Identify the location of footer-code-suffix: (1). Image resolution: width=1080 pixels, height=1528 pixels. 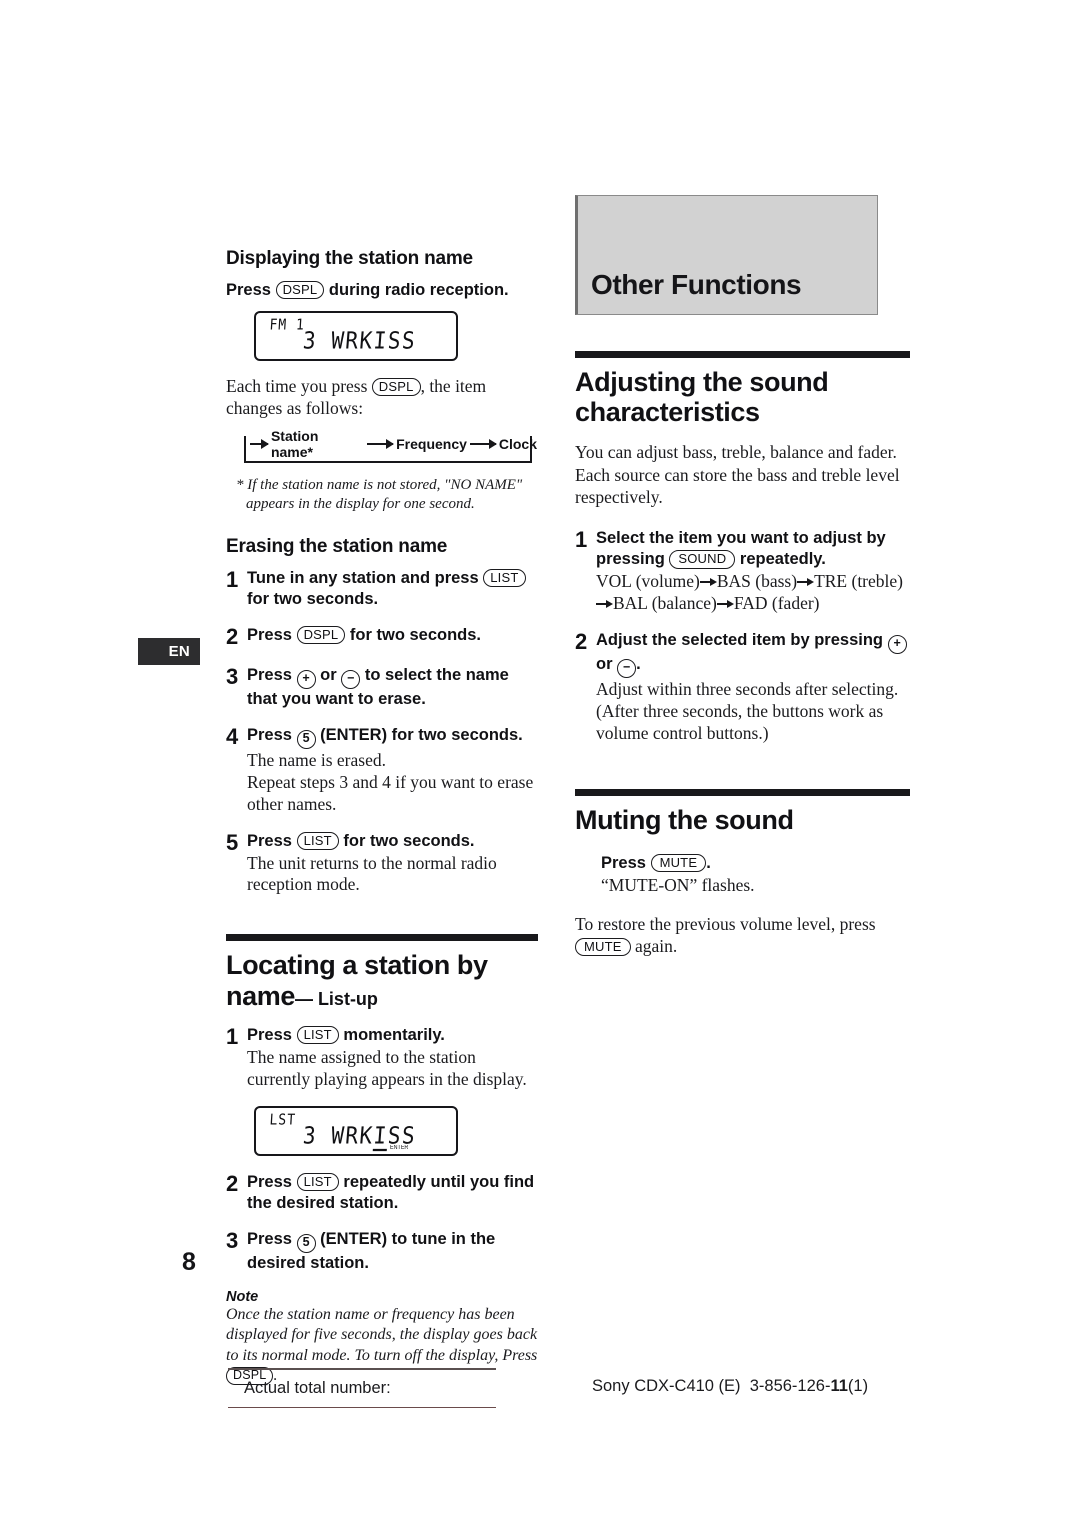
(858, 1386).